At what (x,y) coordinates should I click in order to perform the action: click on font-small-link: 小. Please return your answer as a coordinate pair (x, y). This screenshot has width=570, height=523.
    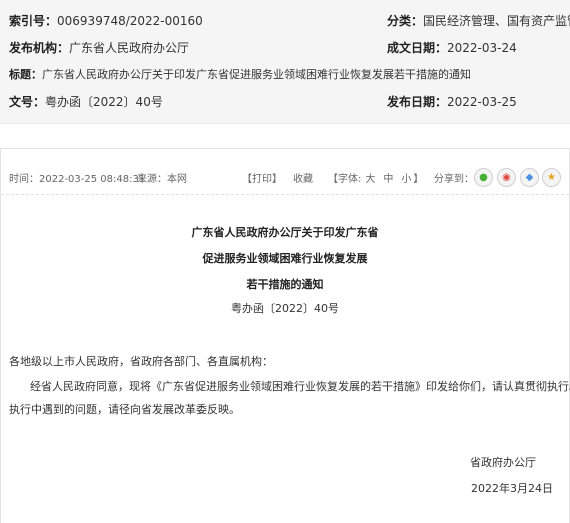
    Looking at the image, I should click on (406, 179).